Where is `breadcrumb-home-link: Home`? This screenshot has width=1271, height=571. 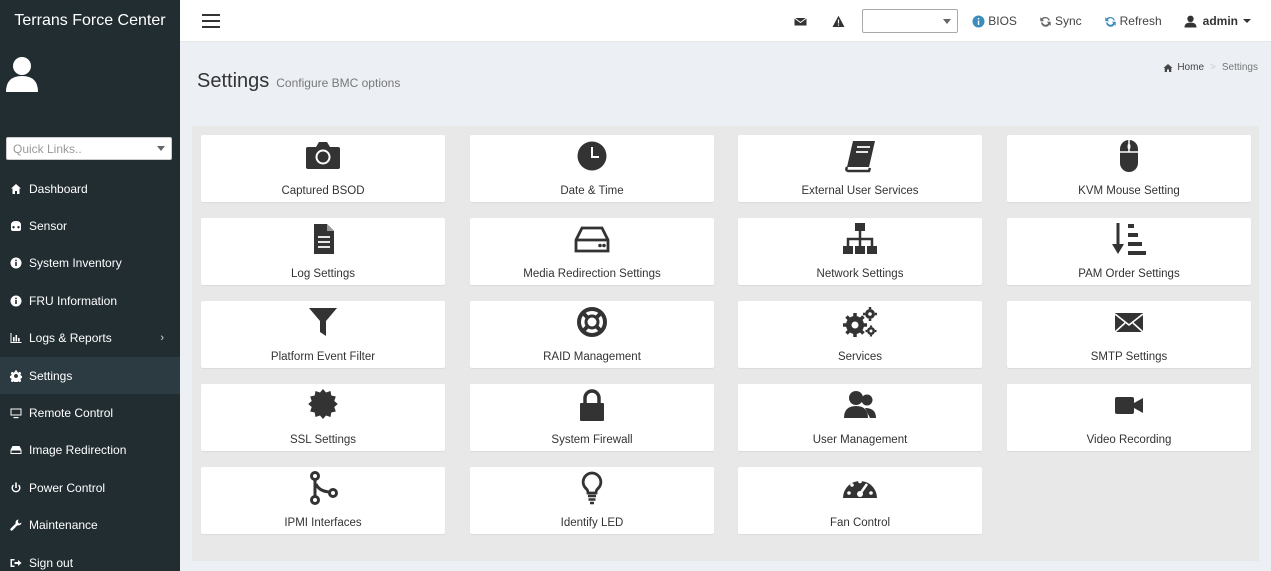 breadcrumb-home-link: Home is located at coordinates (1190, 67).